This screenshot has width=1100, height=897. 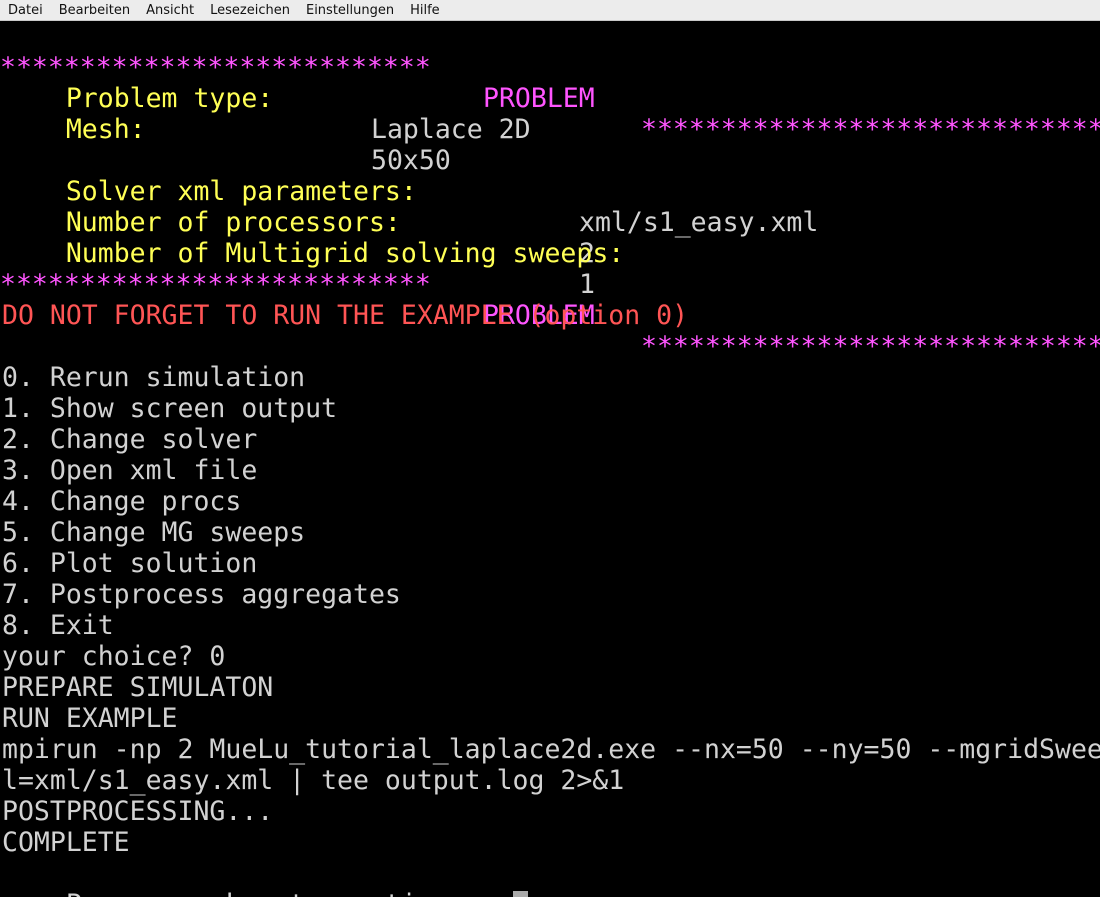 I want to click on menu-option-8: 8. Exit, so click(x=58, y=625).